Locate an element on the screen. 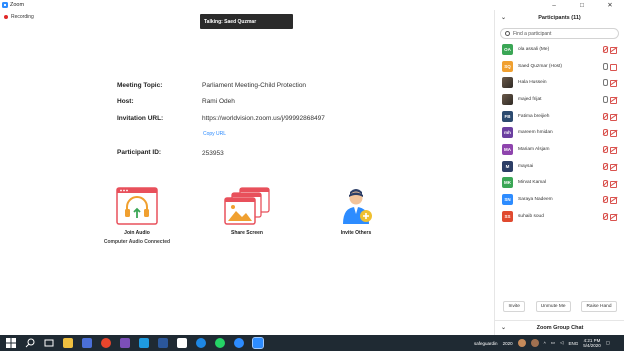  mic-icon is located at coordinates (605, 66).